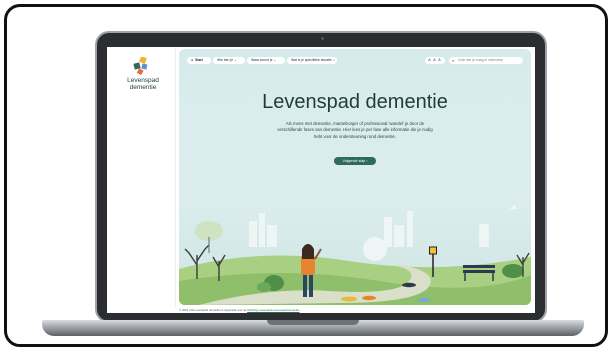  I want to click on search-icon: ⌕, so click(453, 60).